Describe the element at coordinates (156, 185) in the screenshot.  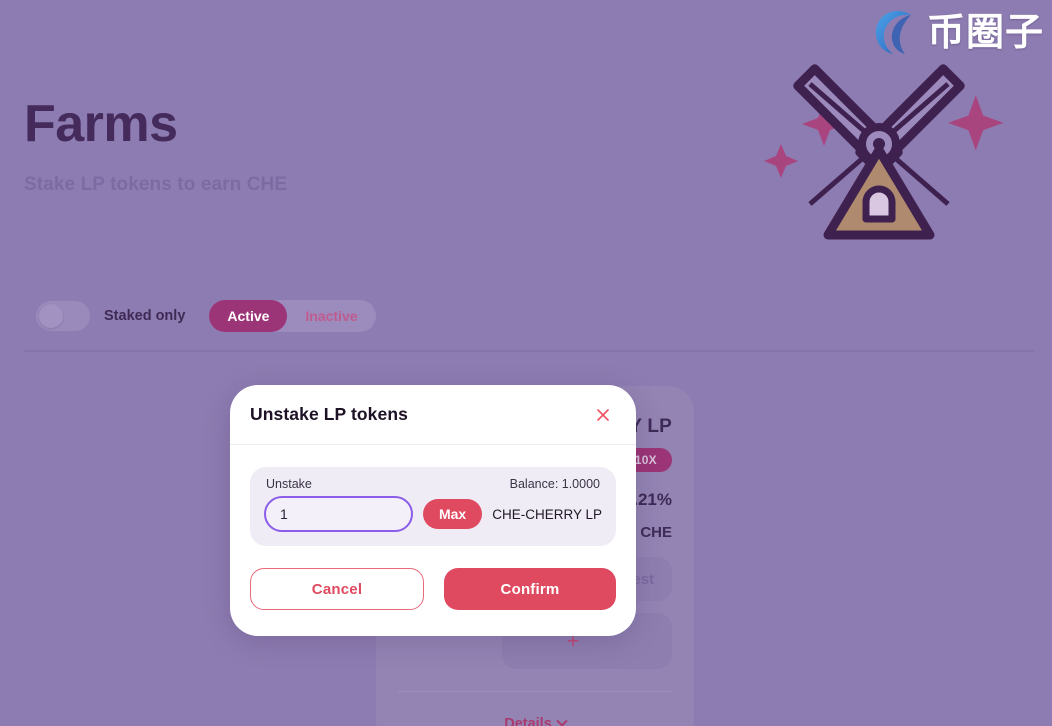
I see `page-subtitle: Stake LP tokens to earn CHE` at that location.